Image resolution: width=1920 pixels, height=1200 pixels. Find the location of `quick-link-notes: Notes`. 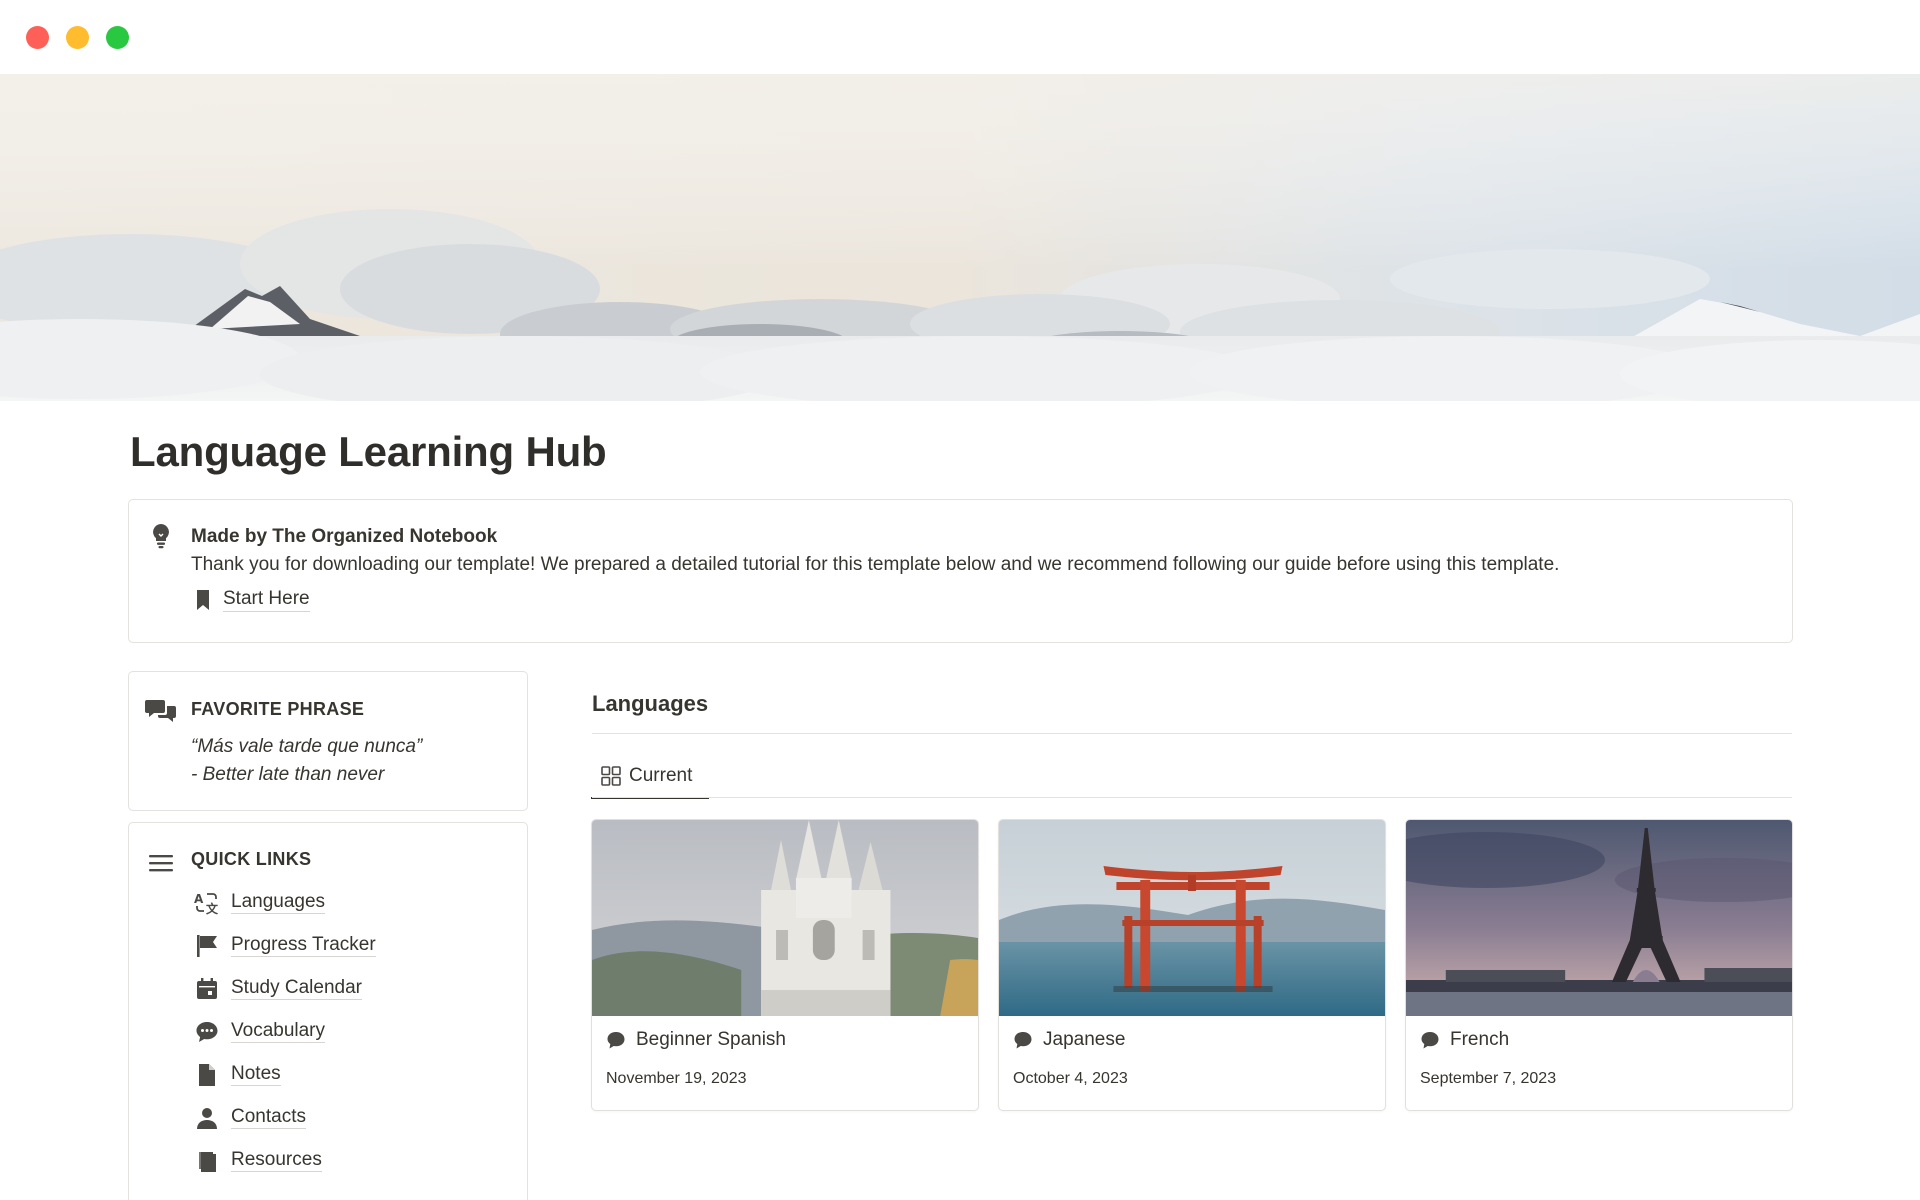

quick-link-notes: Notes is located at coordinates (284, 1074).